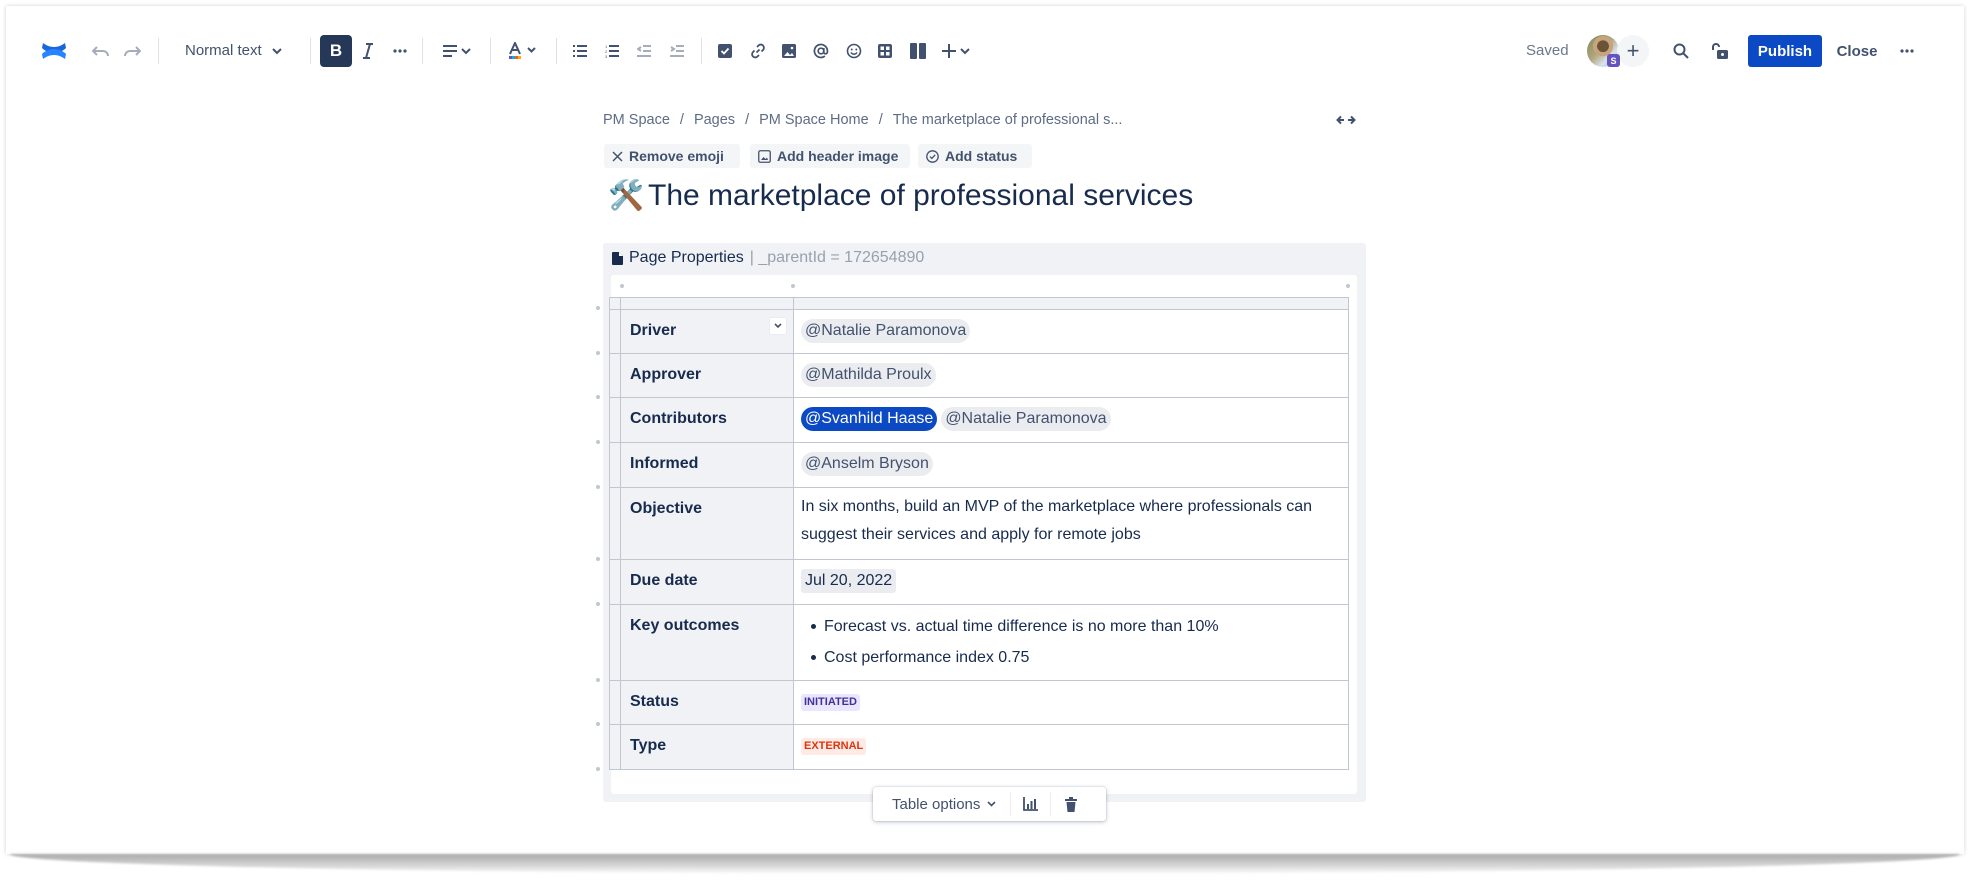 The image size is (1971, 883). What do you see at coordinates (1071, 747) in the screenshot?
I see `property-value-type: EXTERNAL` at bounding box center [1071, 747].